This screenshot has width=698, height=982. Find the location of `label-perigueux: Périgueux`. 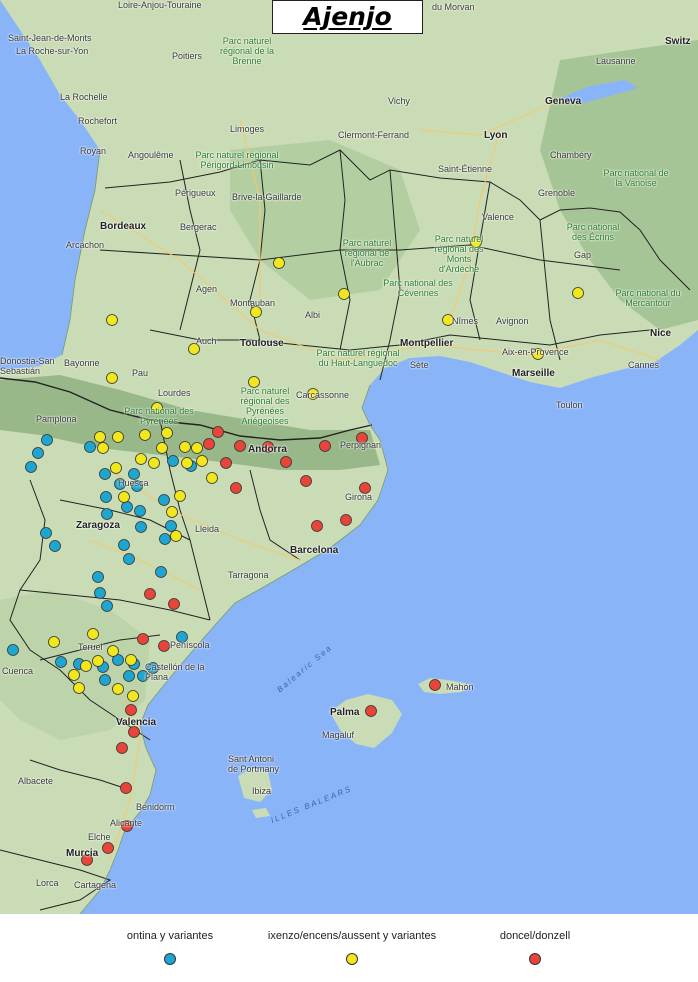

label-perigueux: Périgueux is located at coordinates (195, 193).